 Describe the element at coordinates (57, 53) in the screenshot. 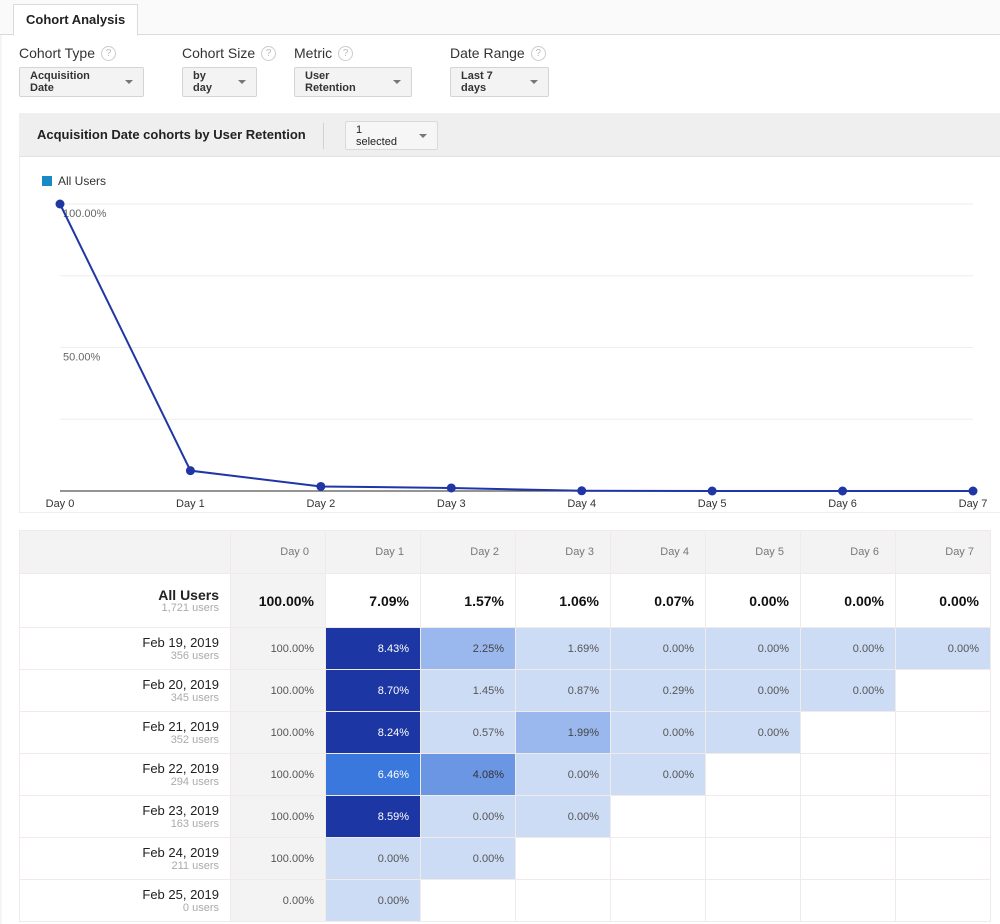

I see `cohort-type-label: Cohort Type` at that location.